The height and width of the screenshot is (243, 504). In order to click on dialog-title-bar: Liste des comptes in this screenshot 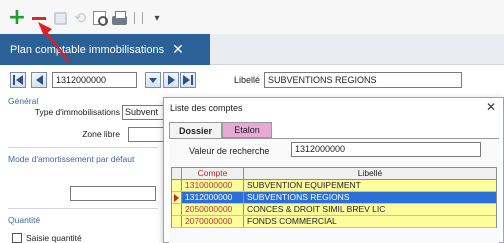, I will do `click(333, 108)`.